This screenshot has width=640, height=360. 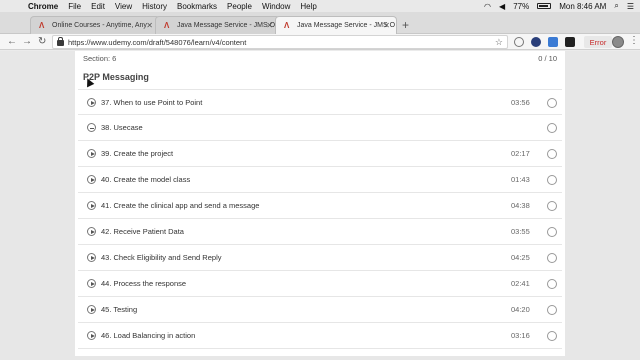 What do you see at coordinates (502, 6) in the screenshot?
I see `volume-icon: ◀` at bounding box center [502, 6].